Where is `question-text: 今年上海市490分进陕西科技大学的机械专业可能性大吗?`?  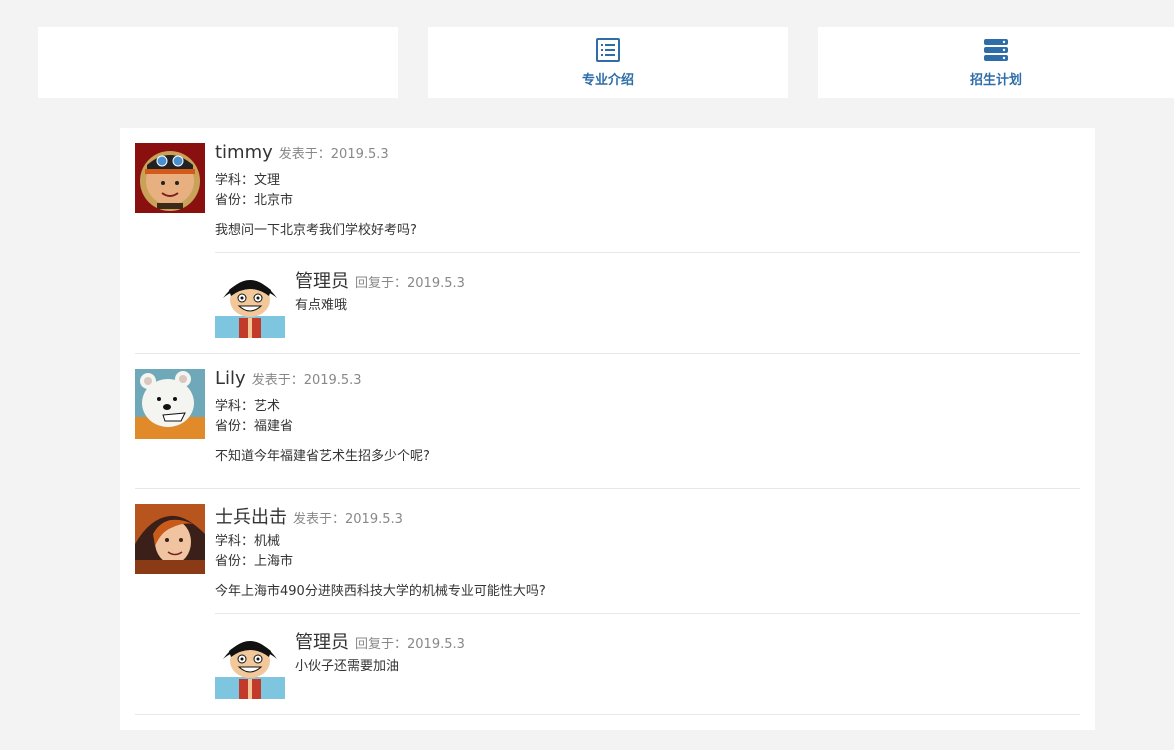
question-text: 今年上海市490分进陕西科技大学的机械专业可能性大吗? is located at coordinates (380, 591).